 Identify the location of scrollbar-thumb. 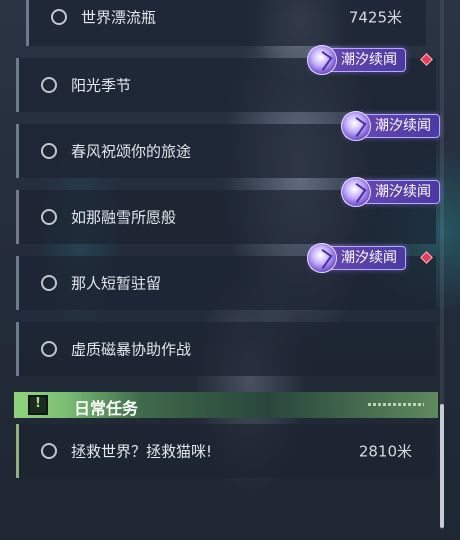
(442, 466).